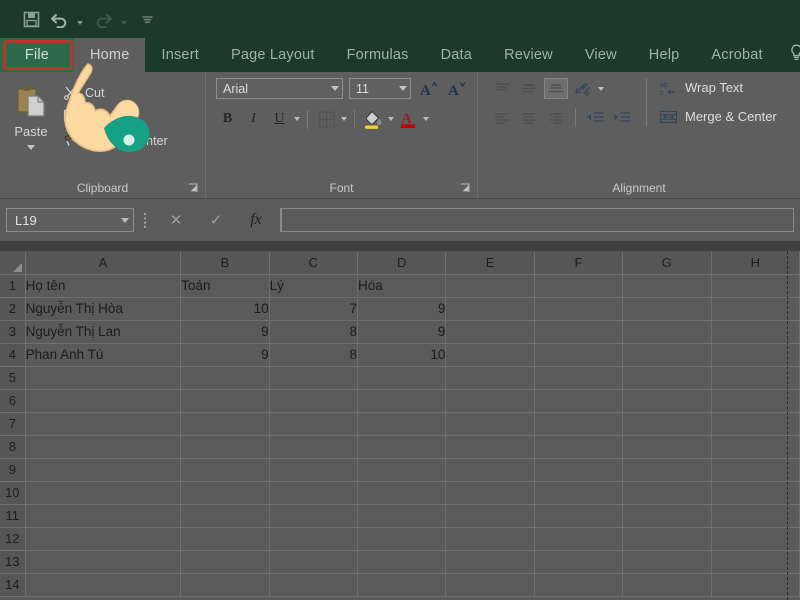 The height and width of the screenshot is (600, 800). I want to click on copy-button: Copy, so click(133, 116).